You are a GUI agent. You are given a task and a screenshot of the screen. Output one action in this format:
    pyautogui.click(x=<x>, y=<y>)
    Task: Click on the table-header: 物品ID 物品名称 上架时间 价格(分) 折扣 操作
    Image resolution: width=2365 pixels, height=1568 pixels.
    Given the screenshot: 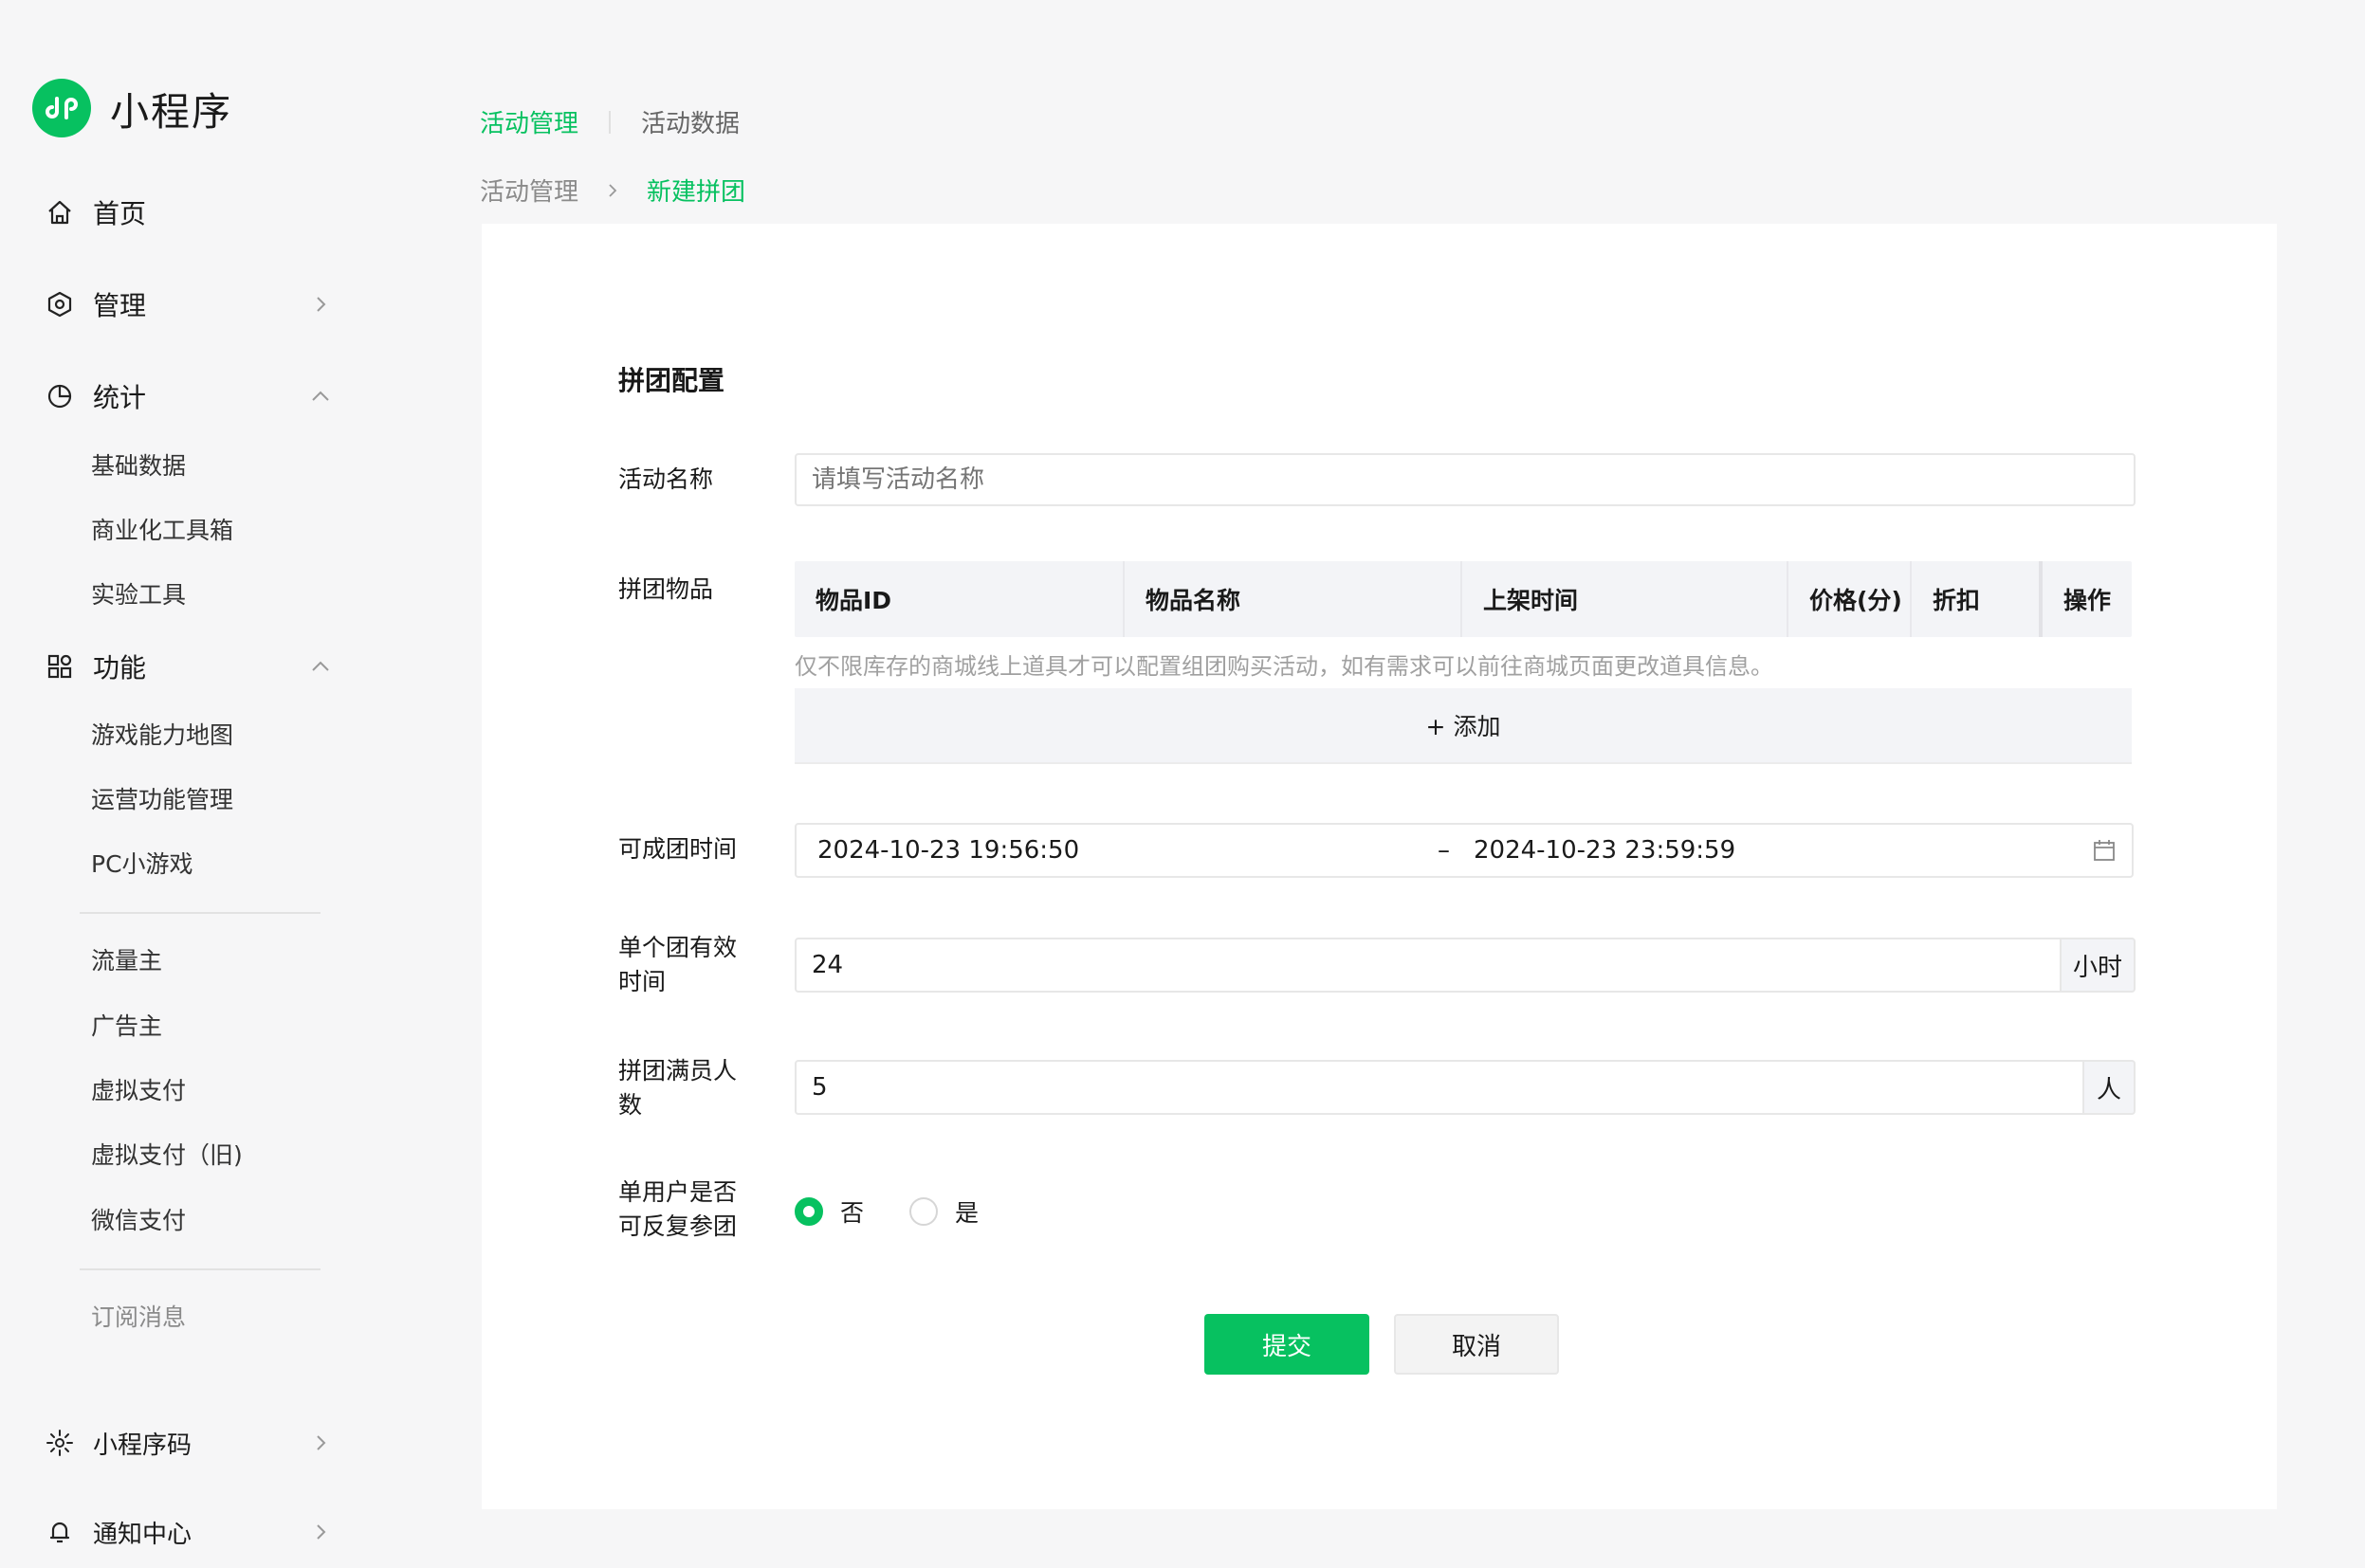 What is the action you would take?
    pyautogui.click(x=1463, y=599)
    